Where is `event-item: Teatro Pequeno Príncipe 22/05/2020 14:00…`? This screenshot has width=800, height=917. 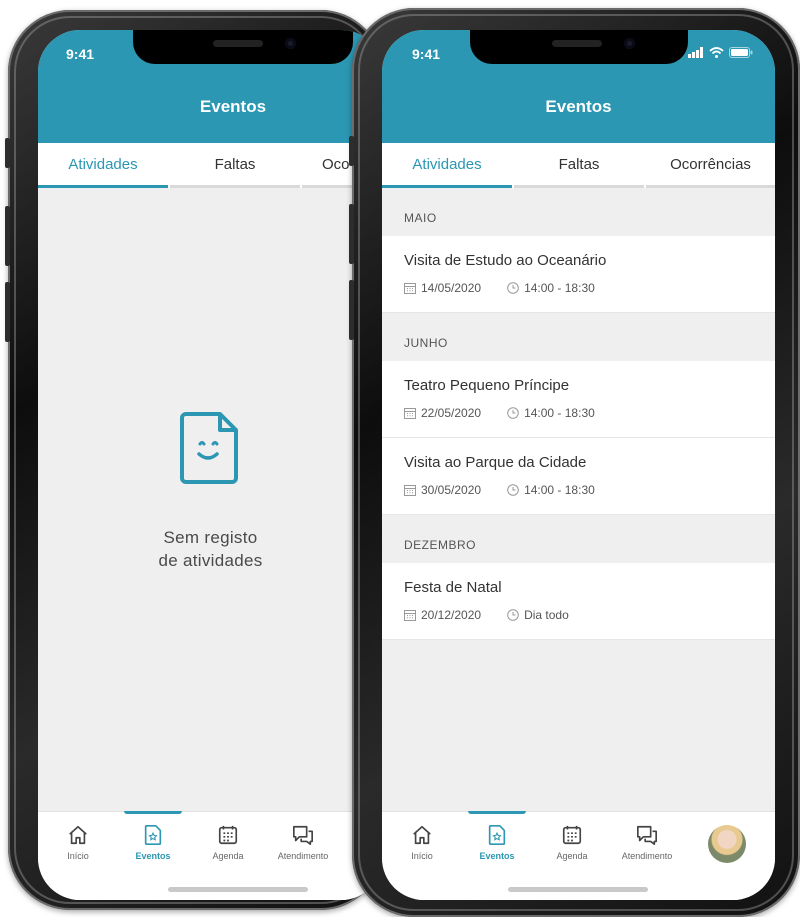
event-item: Teatro Pequeno Príncipe 22/05/2020 14:00… is located at coordinates (578, 399).